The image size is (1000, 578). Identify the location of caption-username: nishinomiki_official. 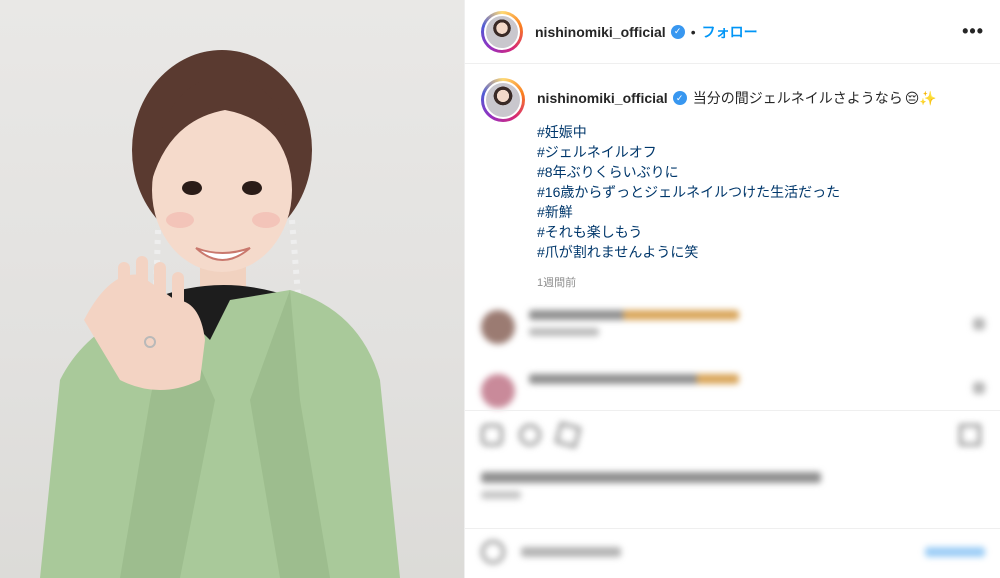
(602, 98).